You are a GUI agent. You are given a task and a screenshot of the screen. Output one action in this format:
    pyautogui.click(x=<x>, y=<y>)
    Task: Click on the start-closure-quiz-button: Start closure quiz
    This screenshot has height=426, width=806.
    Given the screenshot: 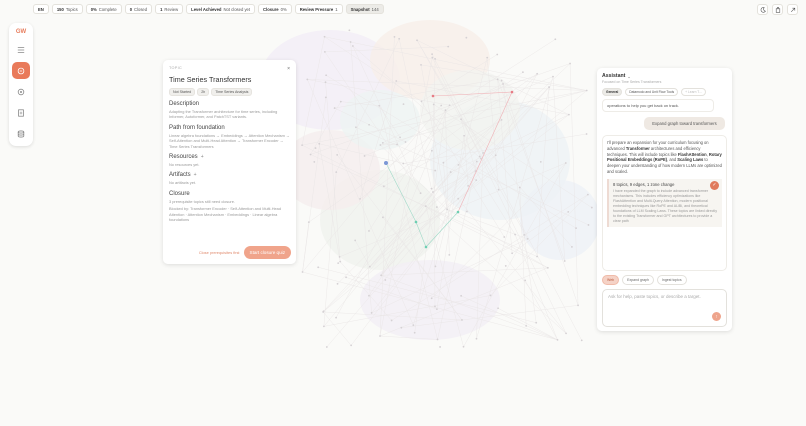 What is the action you would take?
    pyautogui.click(x=267, y=252)
    